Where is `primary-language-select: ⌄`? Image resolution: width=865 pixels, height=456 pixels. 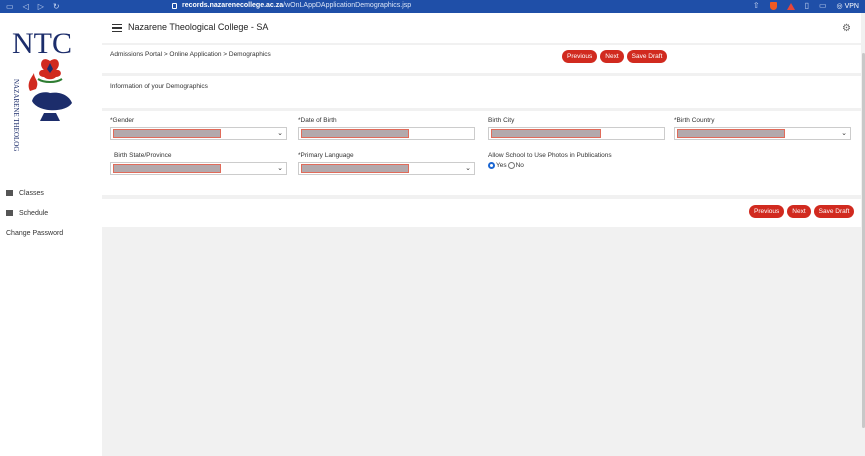
primary-language-select: ⌄ is located at coordinates (386, 168).